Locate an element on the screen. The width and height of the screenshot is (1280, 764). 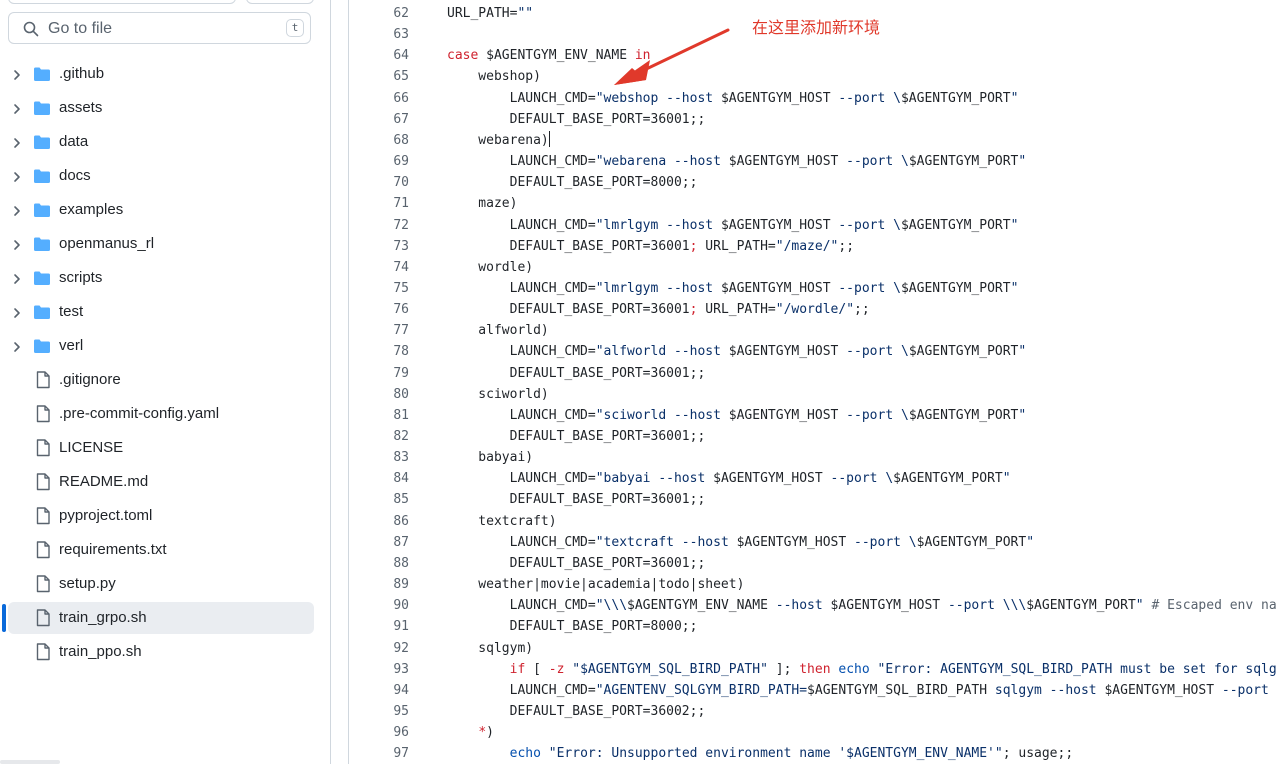
line-number: 80 is located at coordinates (379, 394).